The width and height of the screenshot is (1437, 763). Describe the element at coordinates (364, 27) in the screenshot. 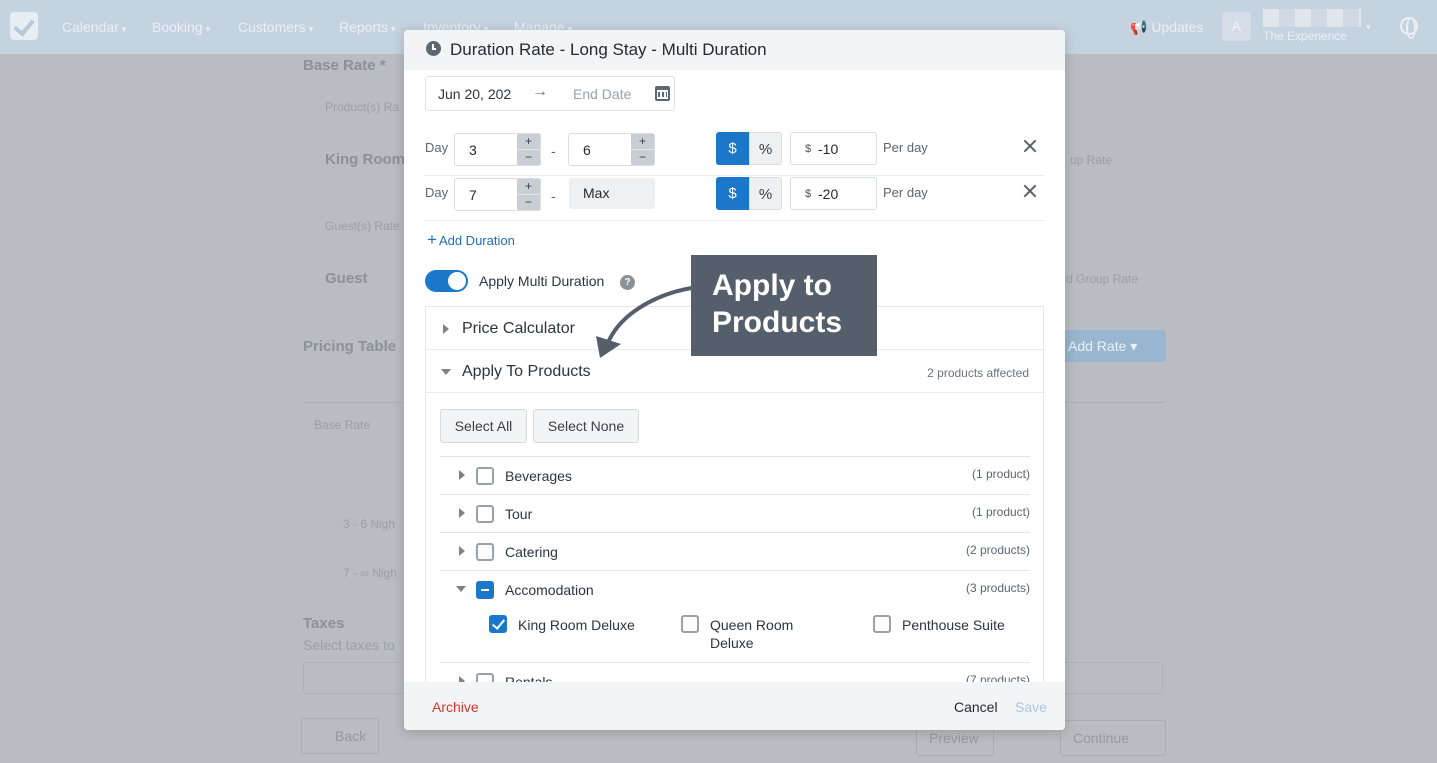

I see `nav-label: Reports` at that location.